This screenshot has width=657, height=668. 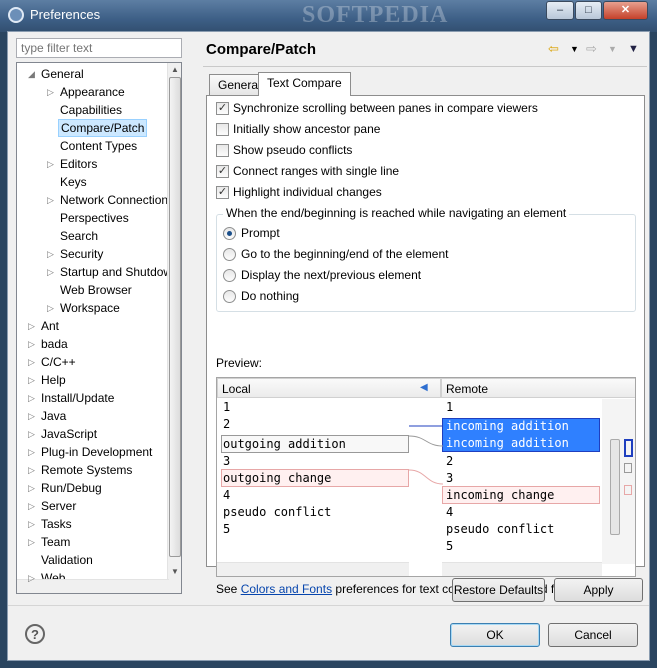 What do you see at coordinates (62, 74) in the screenshot?
I see `tree-item: General` at bounding box center [62, 74].